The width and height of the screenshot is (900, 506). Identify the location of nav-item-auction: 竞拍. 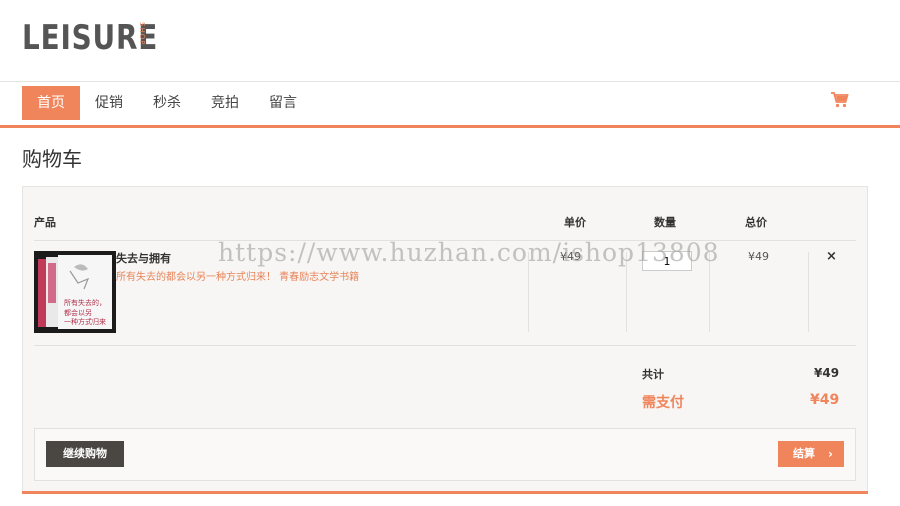
(225, 103).